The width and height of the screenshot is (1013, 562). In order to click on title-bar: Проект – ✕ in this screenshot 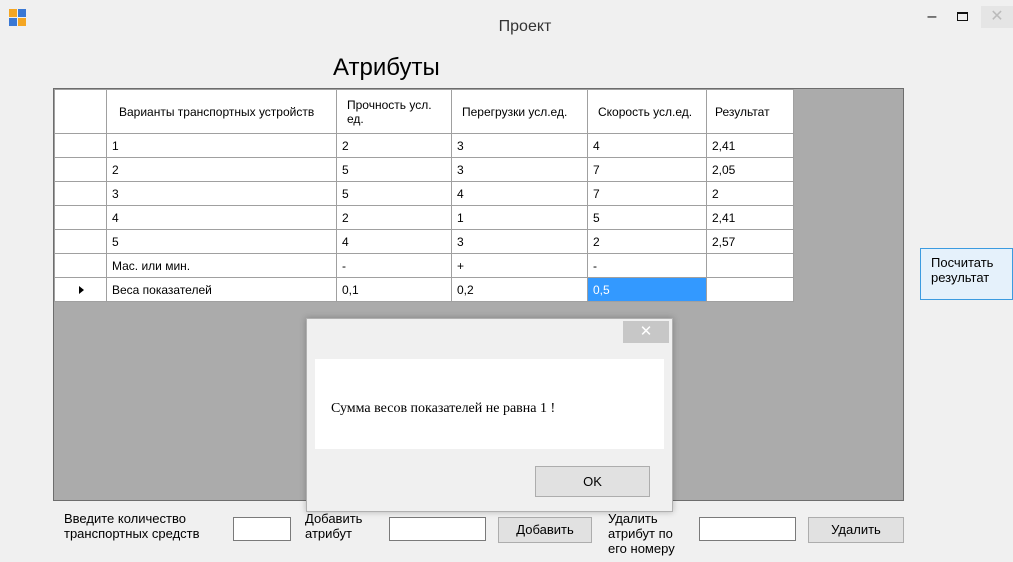, I will do `click(506, 20)`.